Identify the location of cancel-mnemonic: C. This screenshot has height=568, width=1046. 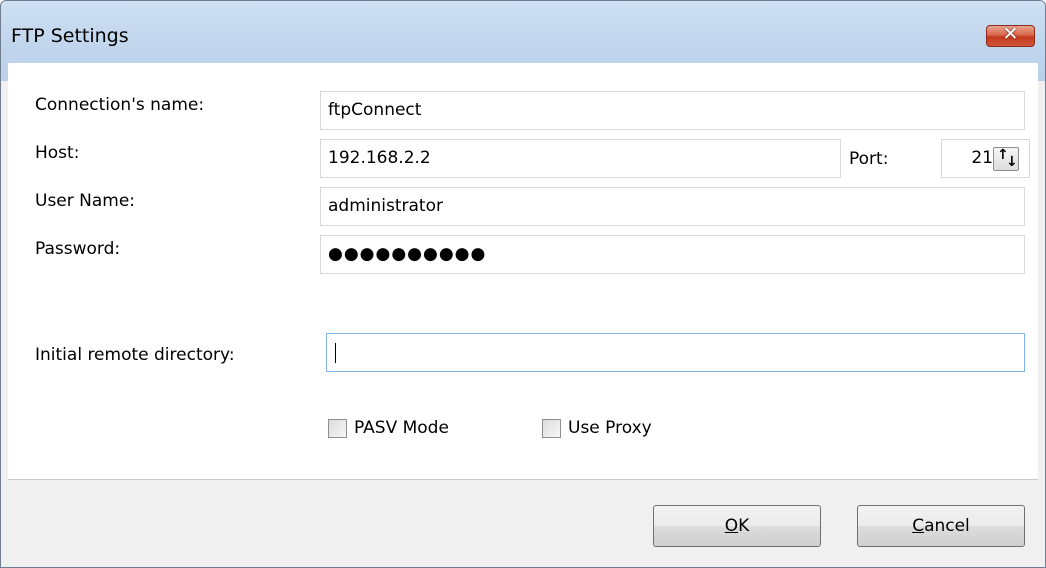
(918, 526).